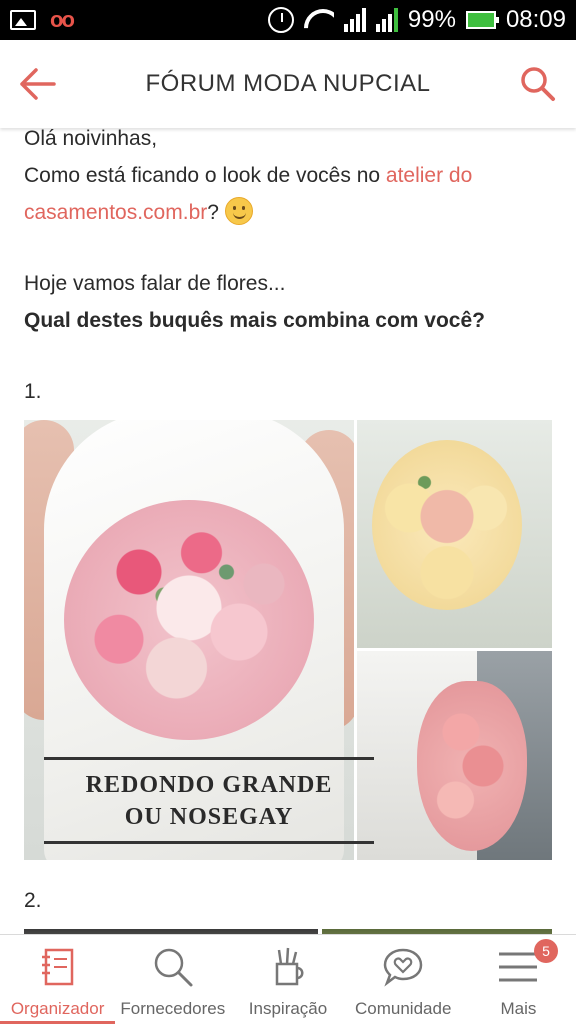  What do you see at coordinates (209, 785) in the screenshot?
I see `caption-line-1: REDONDO GRANDE` at bounding box center [209, 785].